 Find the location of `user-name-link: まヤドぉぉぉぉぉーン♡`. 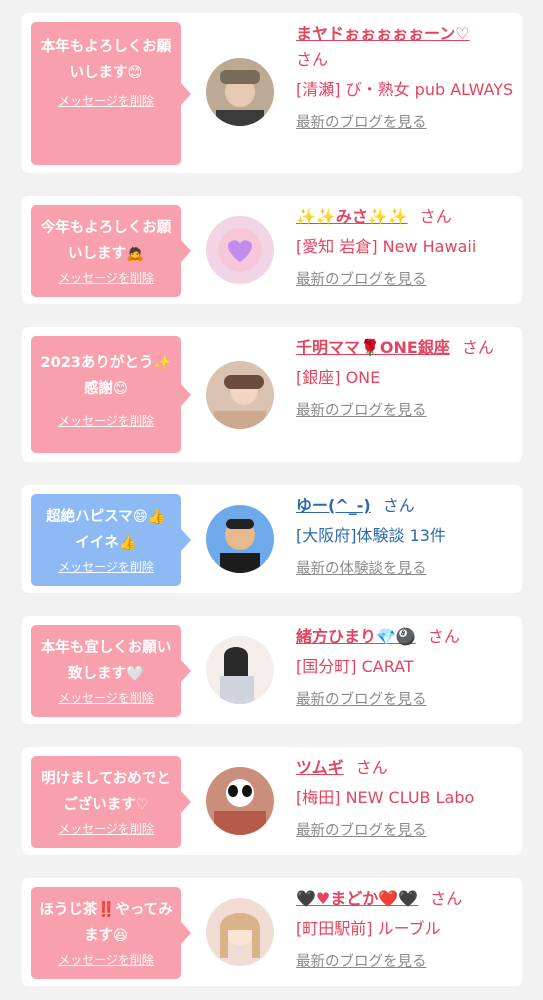

user-name-link: まヤドぉぉぉぉぉーン♡ is located at coordinates (383, 33).